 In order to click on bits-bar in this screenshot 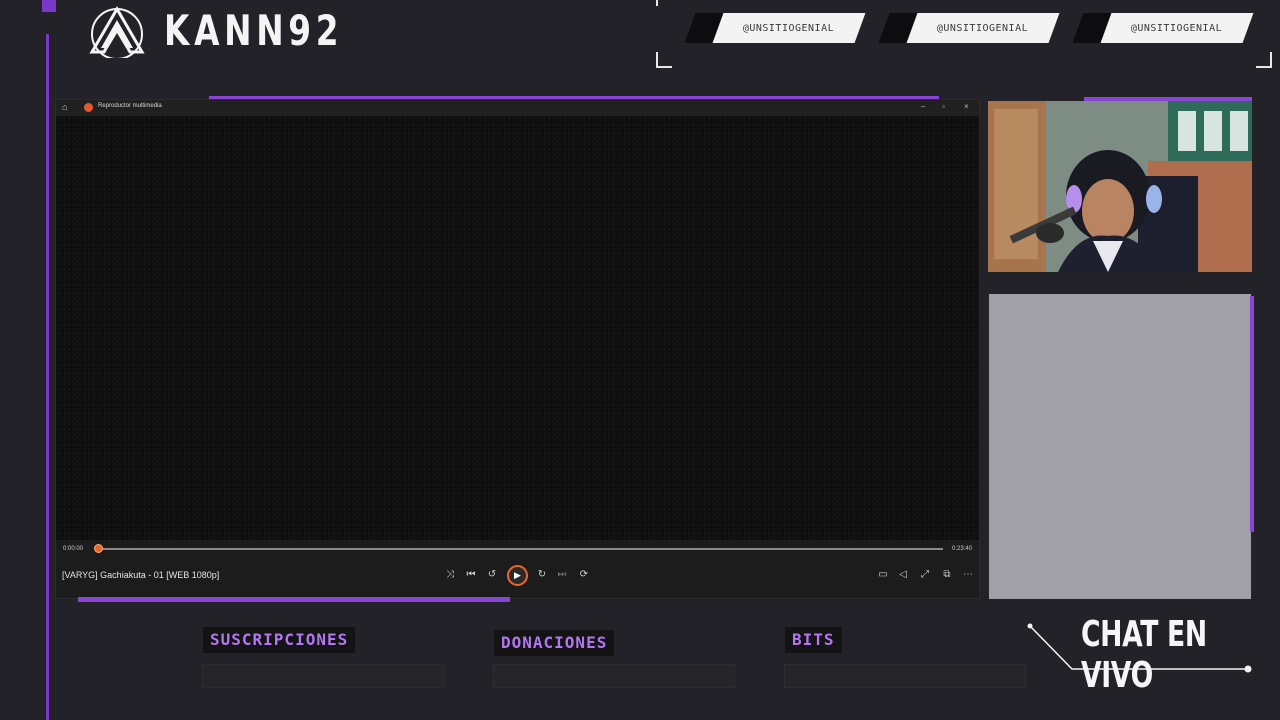, I will do `click(905, 676)`.